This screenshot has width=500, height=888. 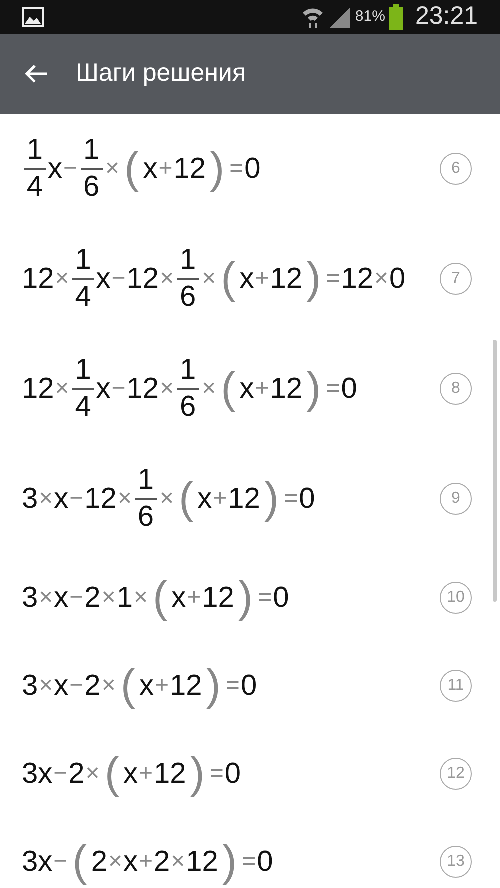 I want to click on screen-title: Шаги решения, so click(x=161, y=74).